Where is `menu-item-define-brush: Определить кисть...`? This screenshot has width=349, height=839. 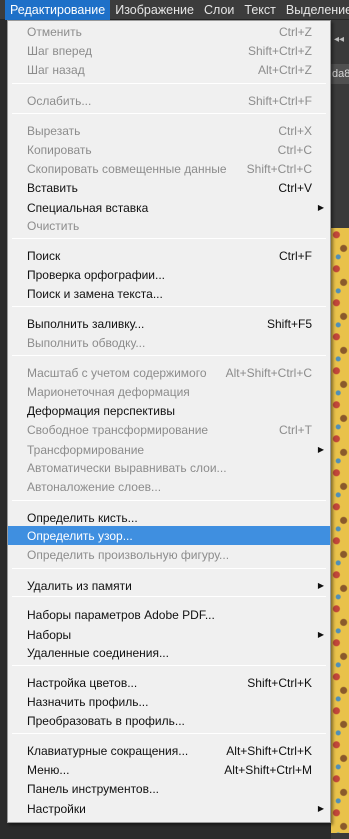 menu-item-define-brush: Определить кисть... is located at coordinates (169, 517).